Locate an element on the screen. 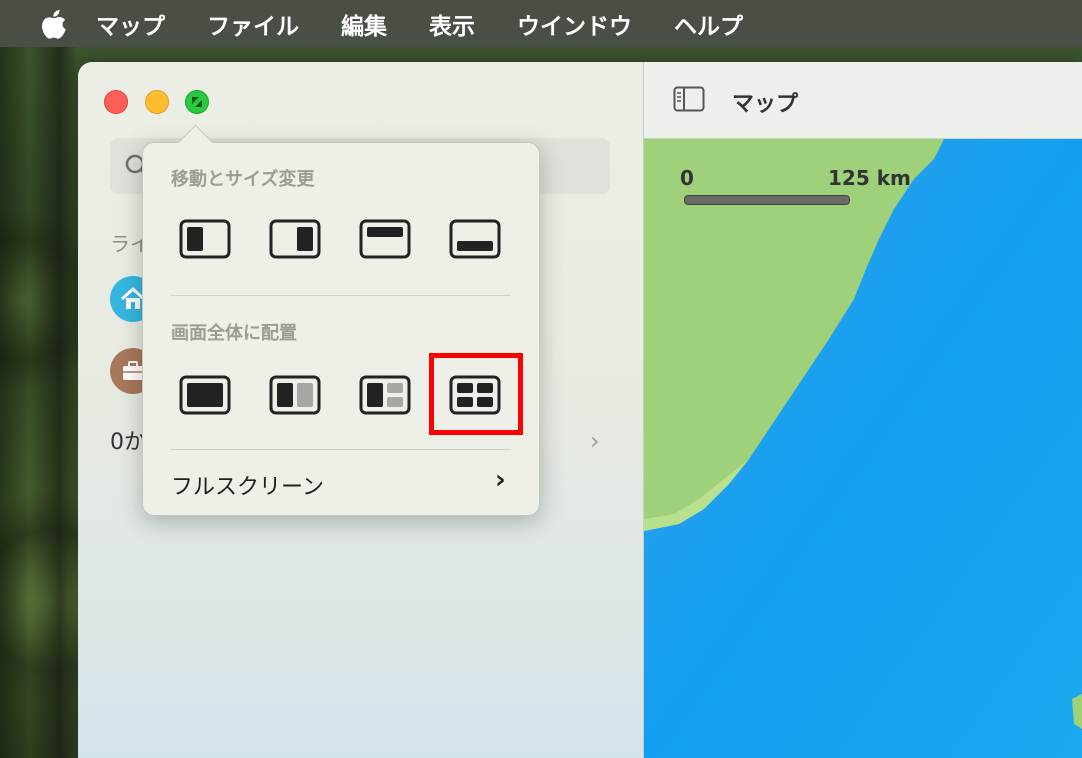 The height and width of the screenshot is (758, 1082). right-half-icon is located at coordinates (295, 239).